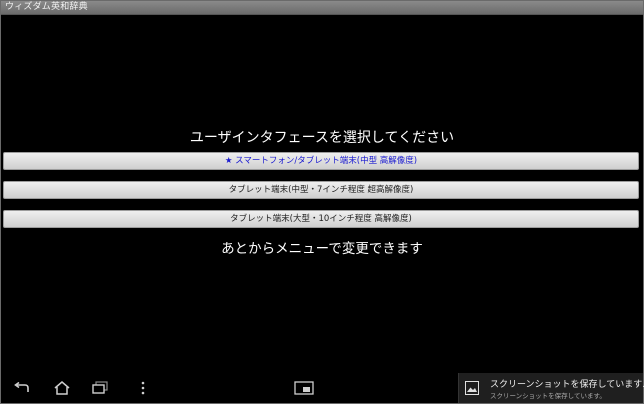  Describe the element at coordinates (22, 388) in the screenshot. I see `back-icon` at that location.